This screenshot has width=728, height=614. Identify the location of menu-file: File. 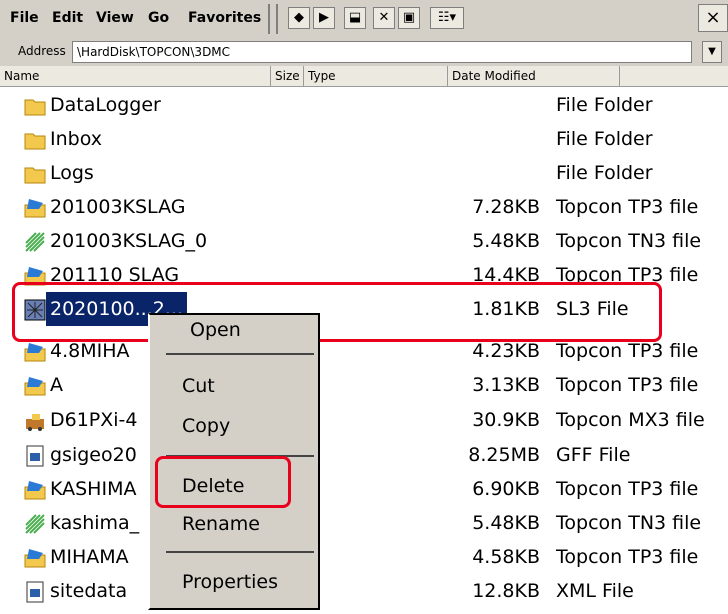
(24, 18).